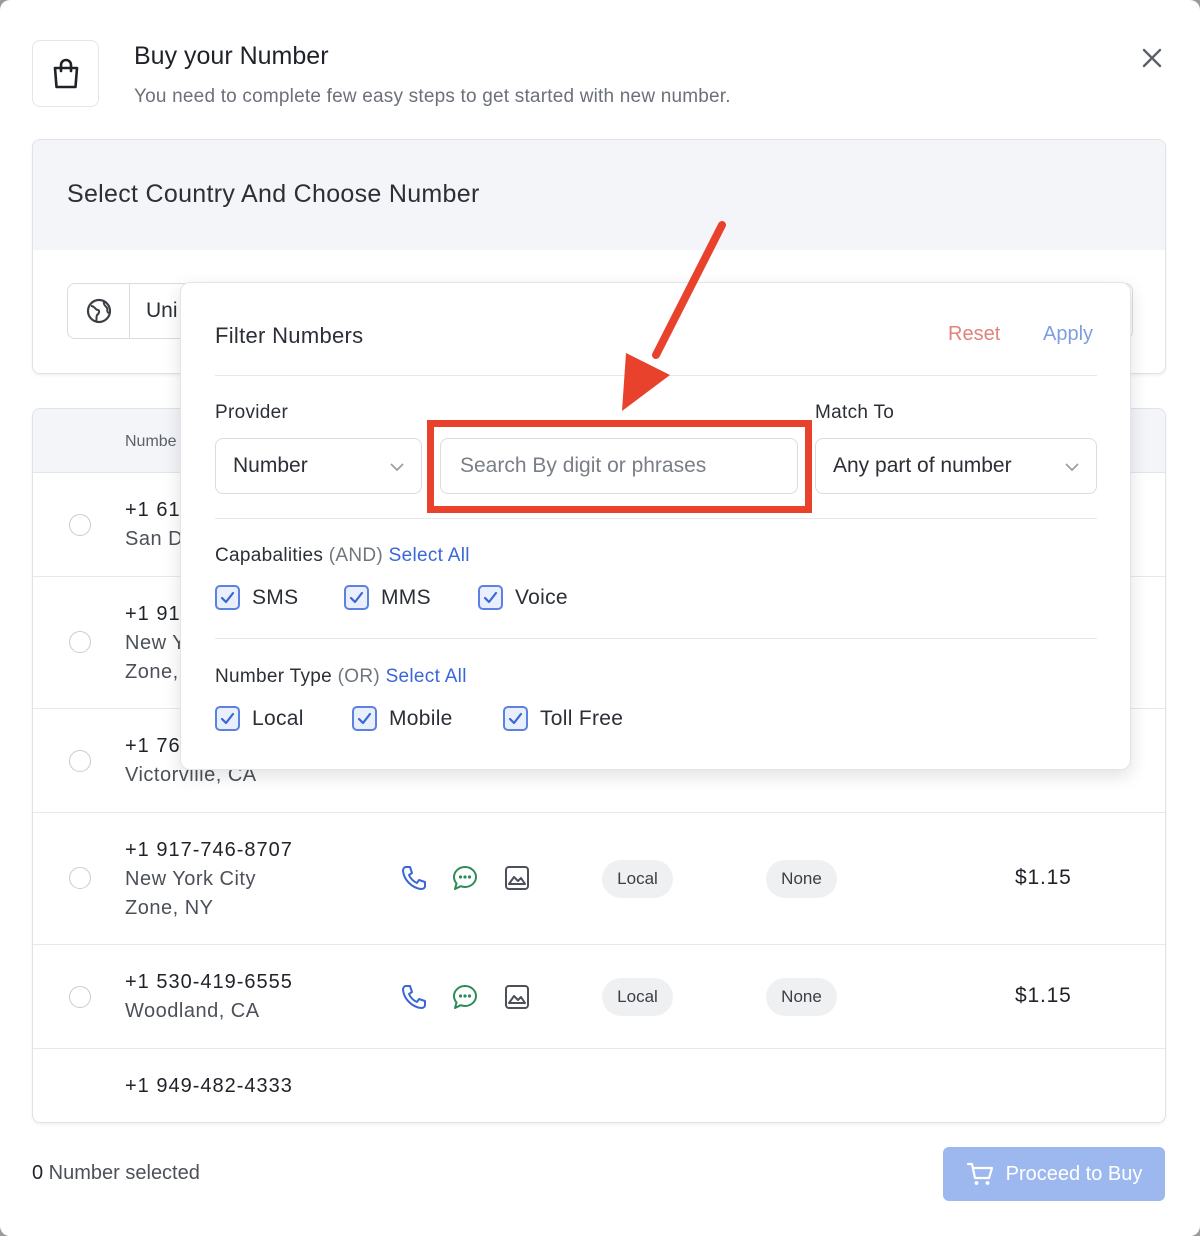 This screenshot has width=1200, height=1236. I want to click on number-type-qualifier: (OR), so click(358, 676).